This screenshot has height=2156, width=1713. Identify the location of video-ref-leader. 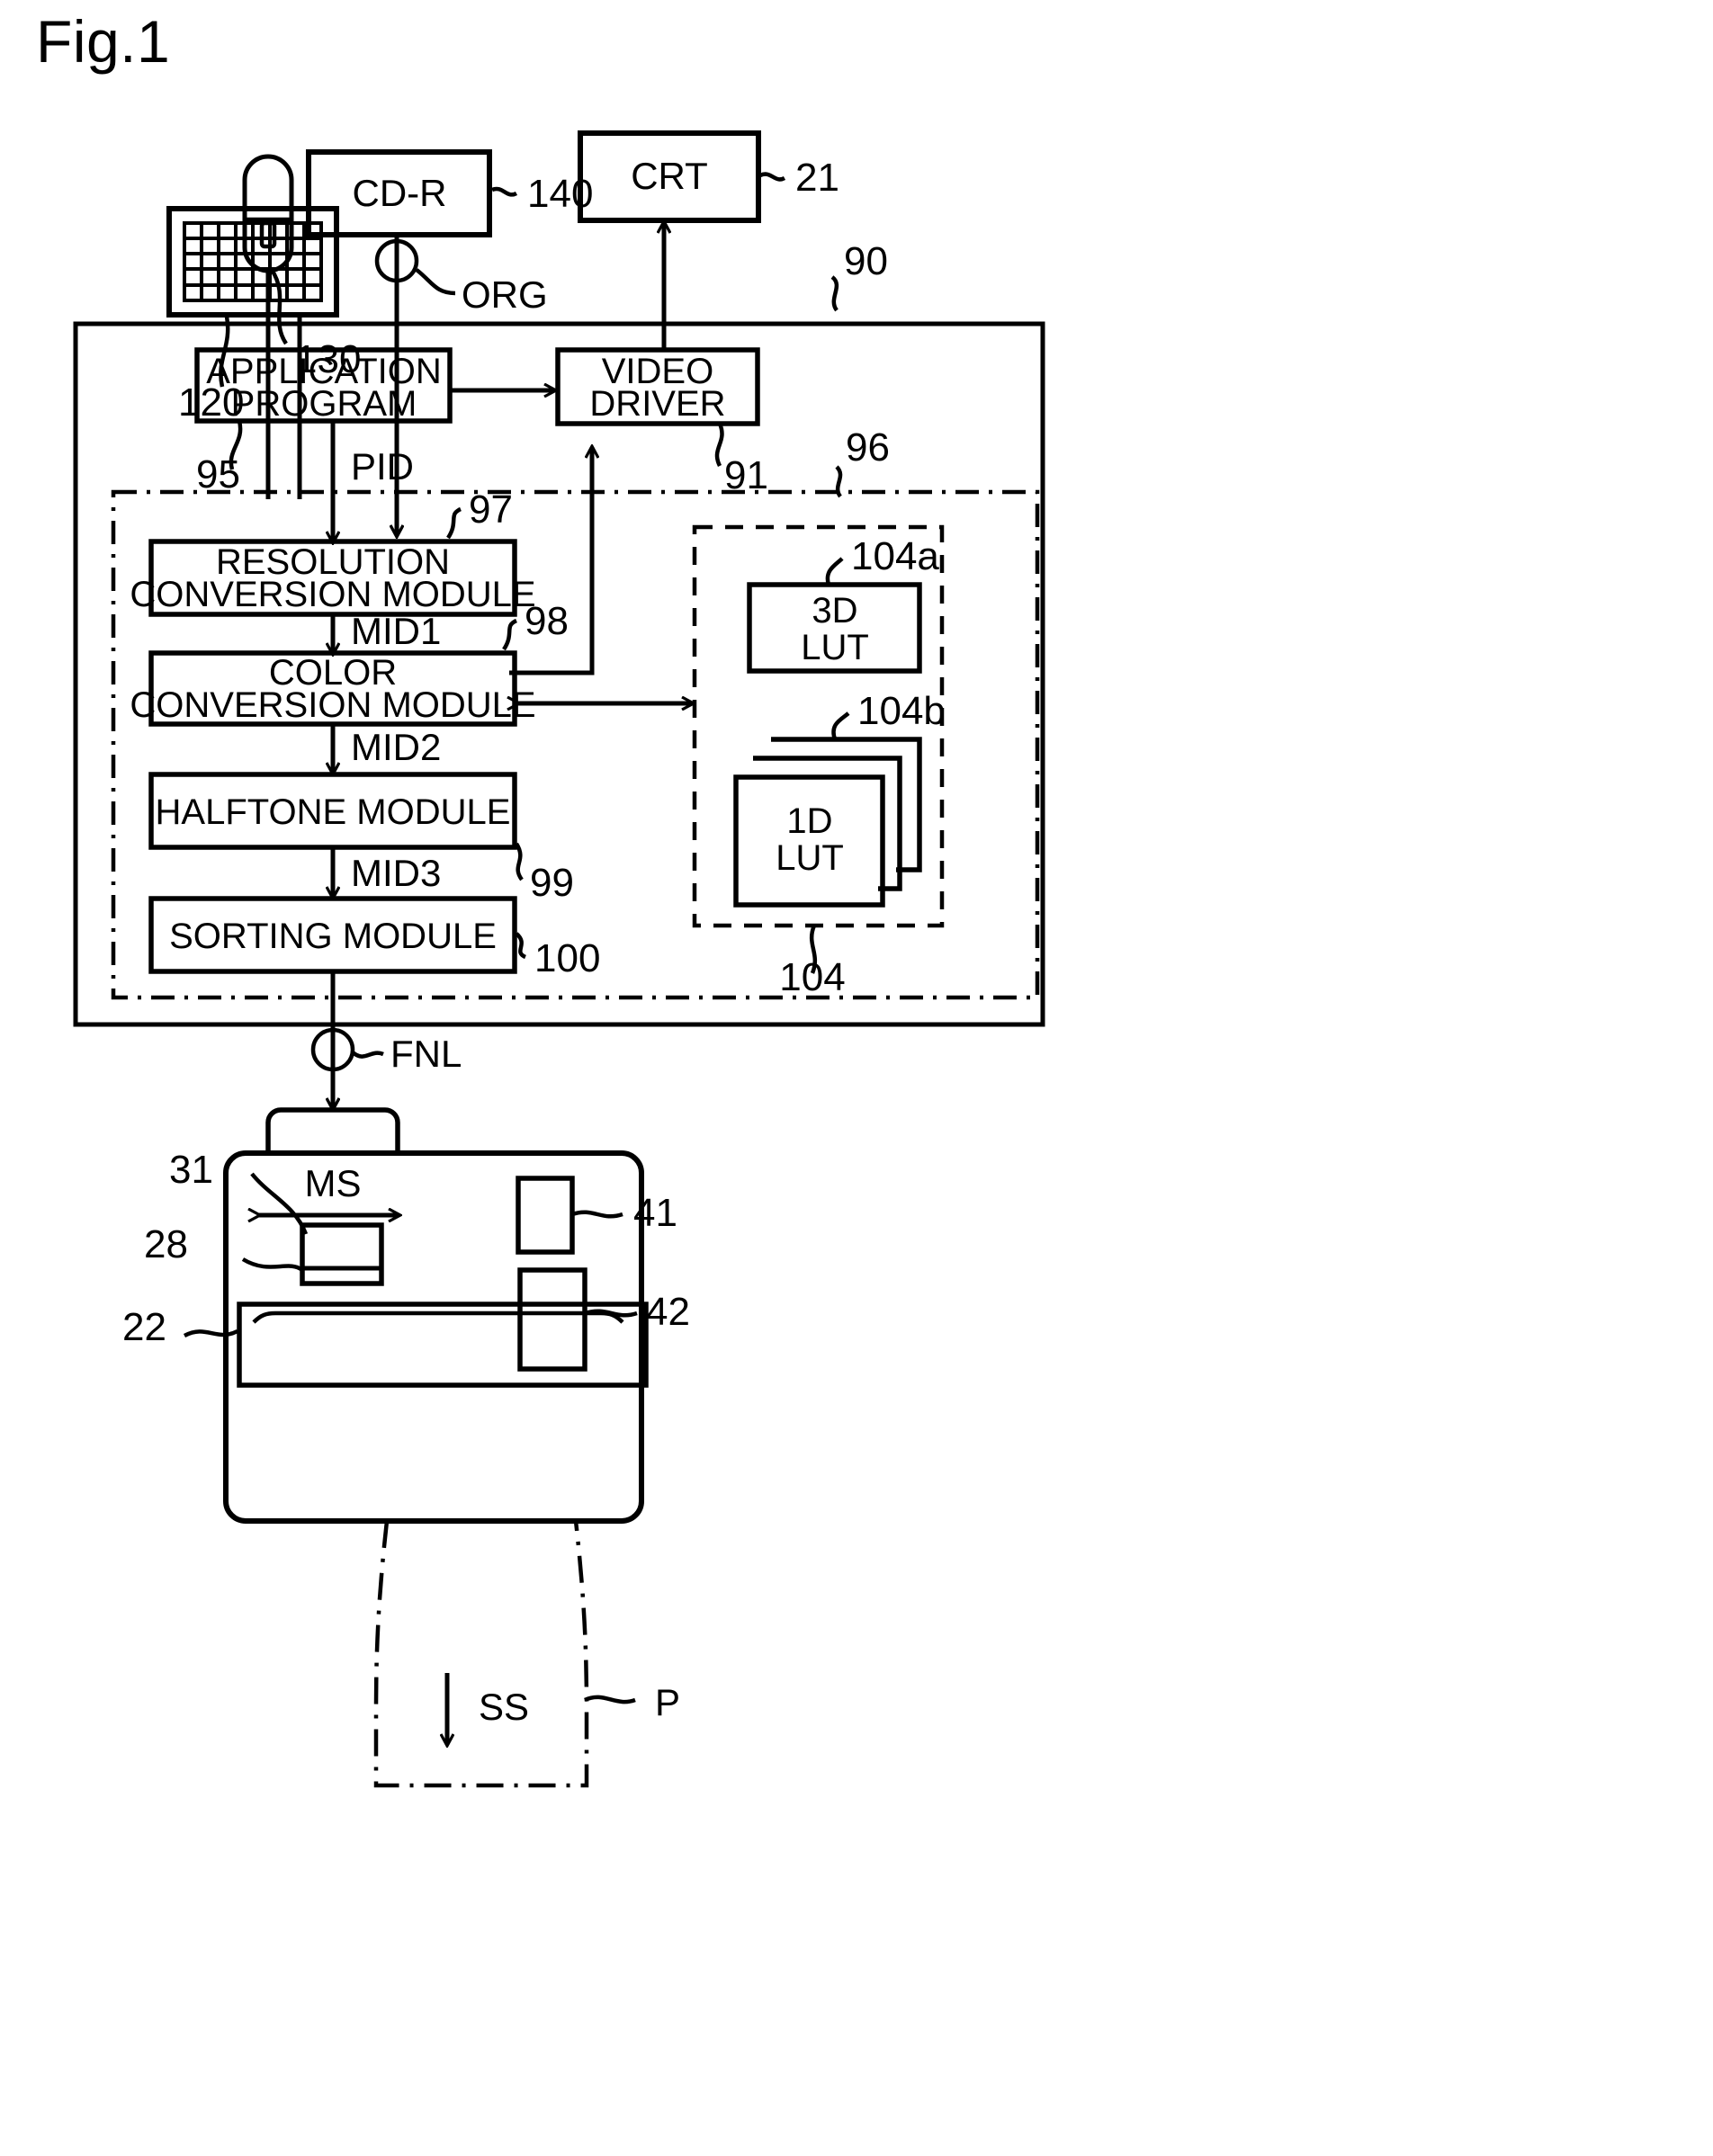
(719, 446).